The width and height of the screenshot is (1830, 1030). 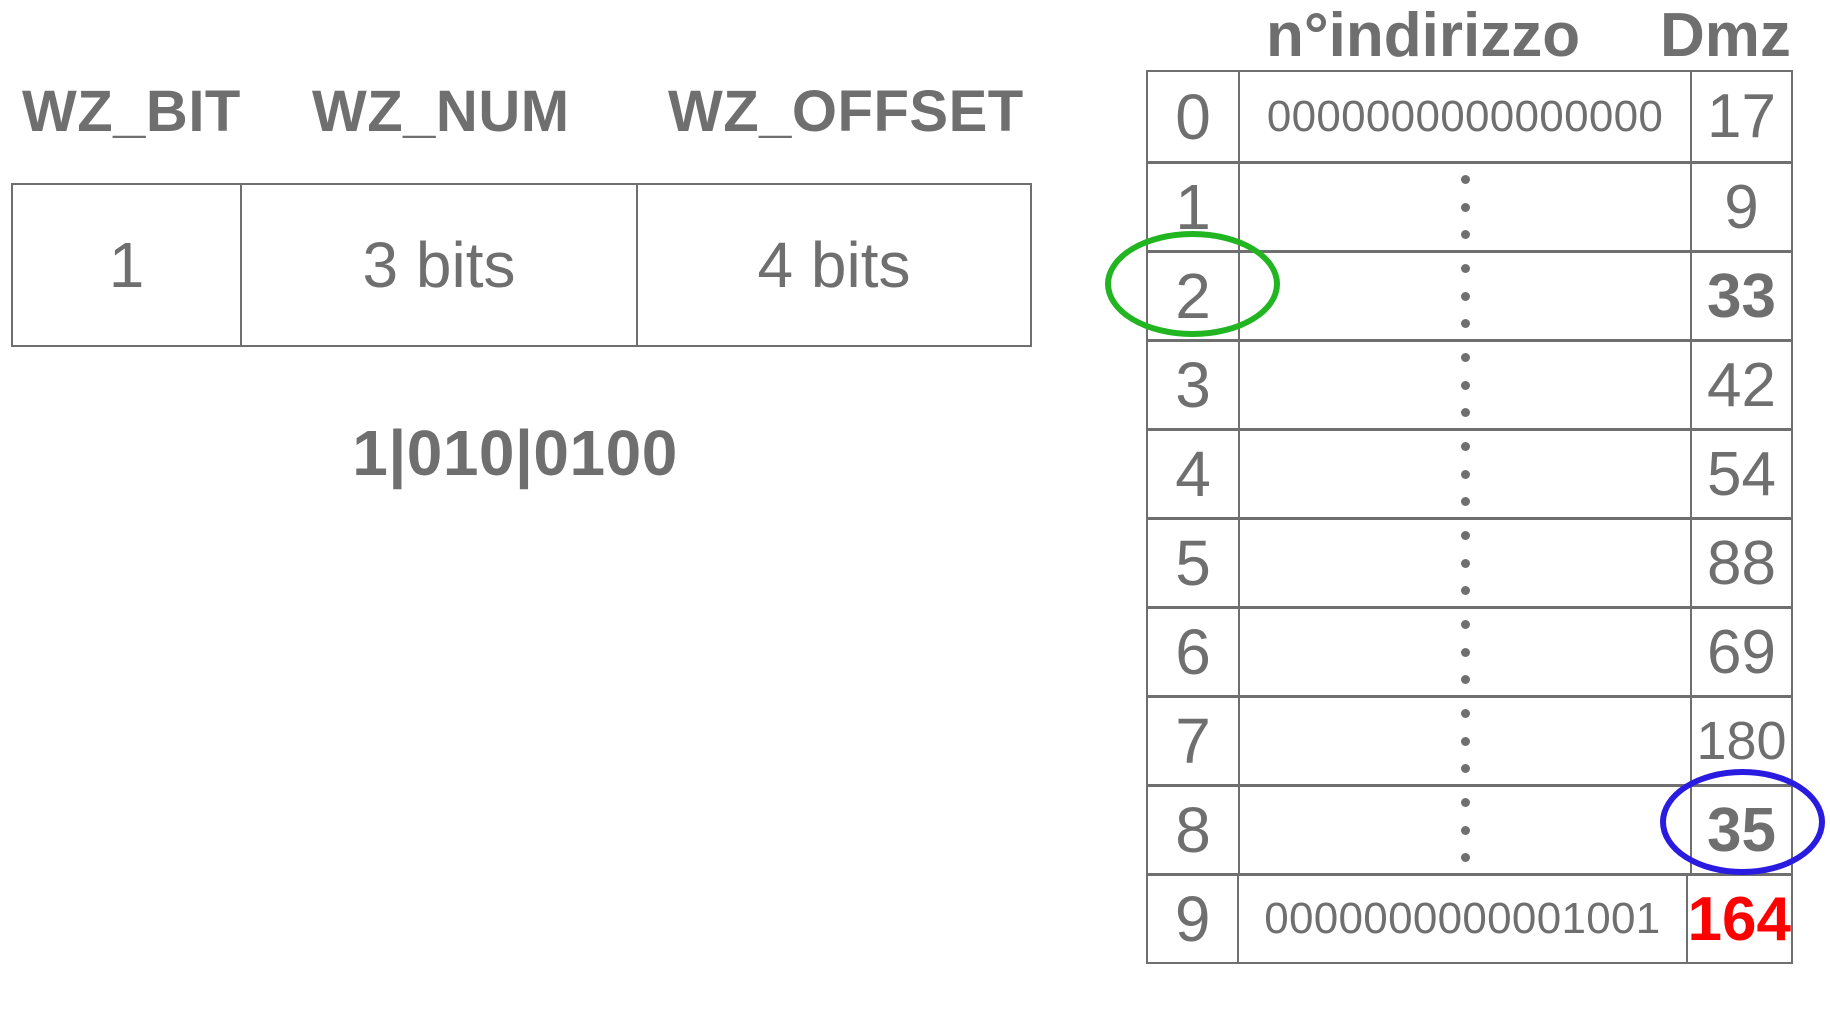 What do you see at coordinates (126, 265) in the screenshot?
I see `field-wz-bit: 1` at bounding box center [126, 265].